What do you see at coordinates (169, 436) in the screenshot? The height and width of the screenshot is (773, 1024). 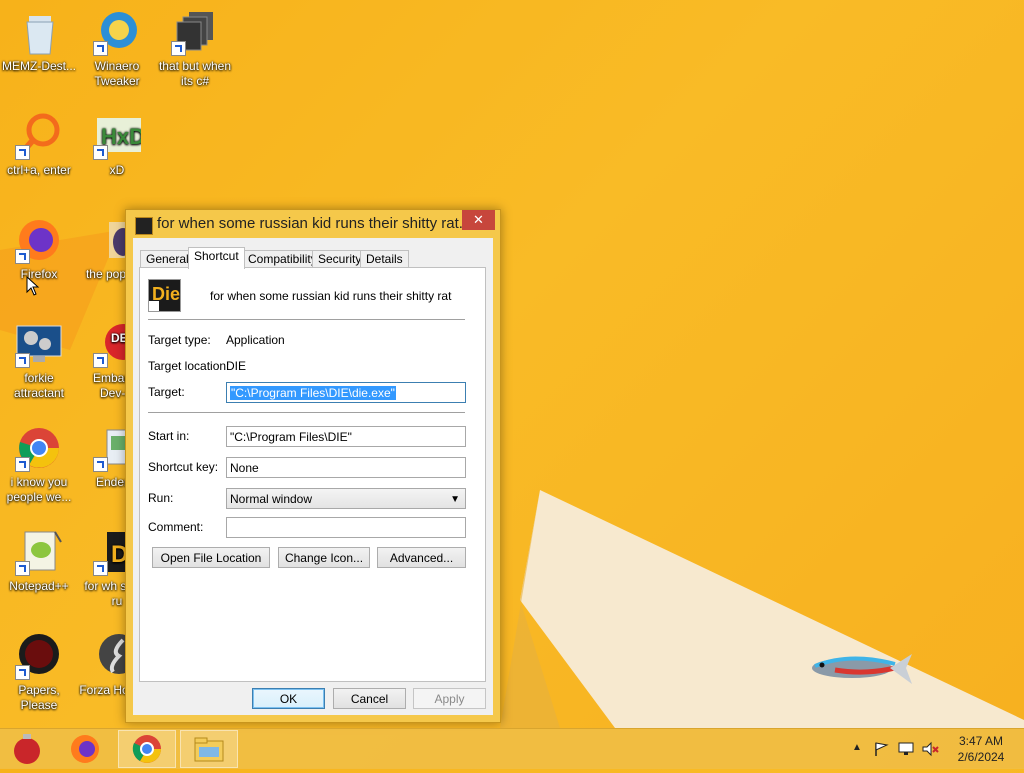 I see `start-in-label: Start in:` at bounding box center [169, 436].